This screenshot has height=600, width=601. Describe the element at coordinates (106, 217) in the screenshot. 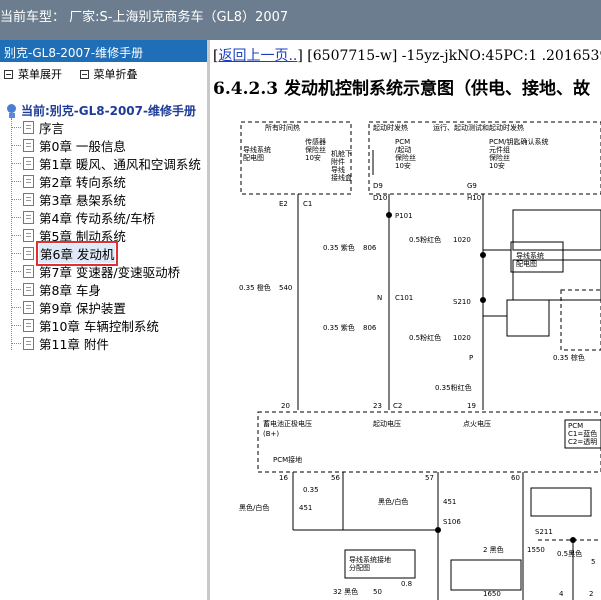

I see `tree-item-chapter-4: 第4章 传动系统/车桥` at that location.